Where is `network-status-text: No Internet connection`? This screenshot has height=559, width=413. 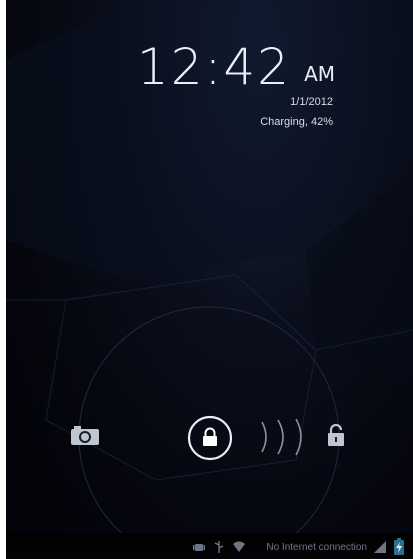
network-status-text: No Internet connection is located at coordinates (316, 547).